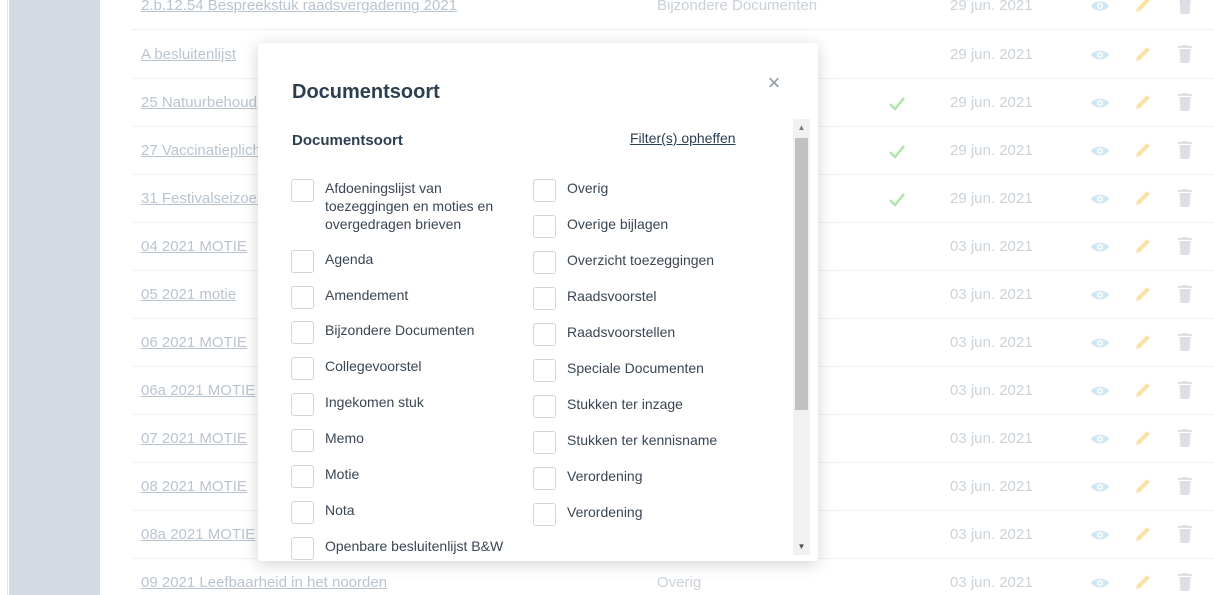 The image size is (1214, 595). Describe the element at coordinates (642, 440) in the screenshot. I see `option-label: Stukken ter kennisname` at that location.